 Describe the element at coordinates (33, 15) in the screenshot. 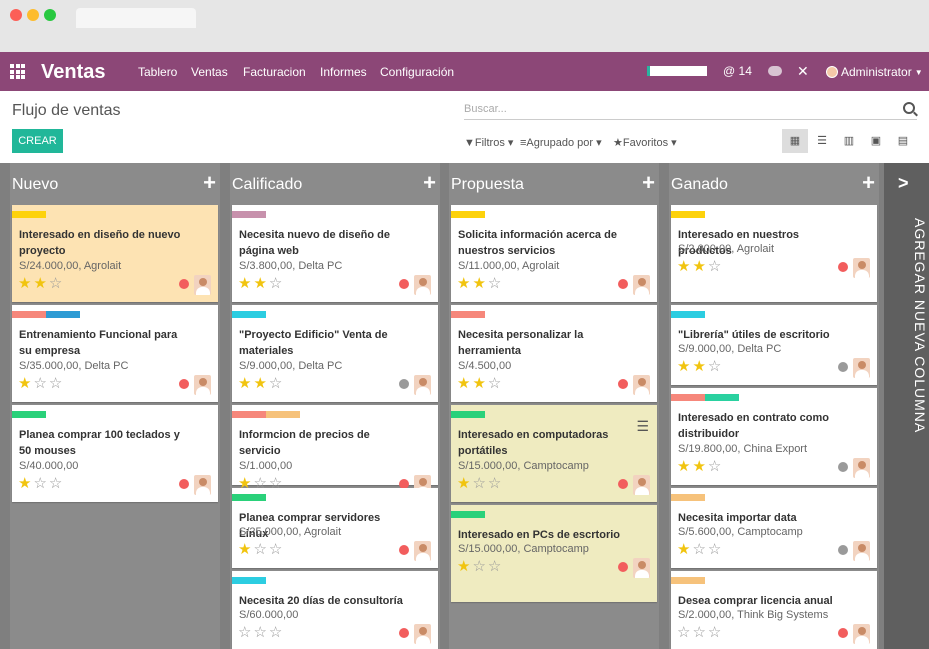

I see `minimize-window-dot` at that location.